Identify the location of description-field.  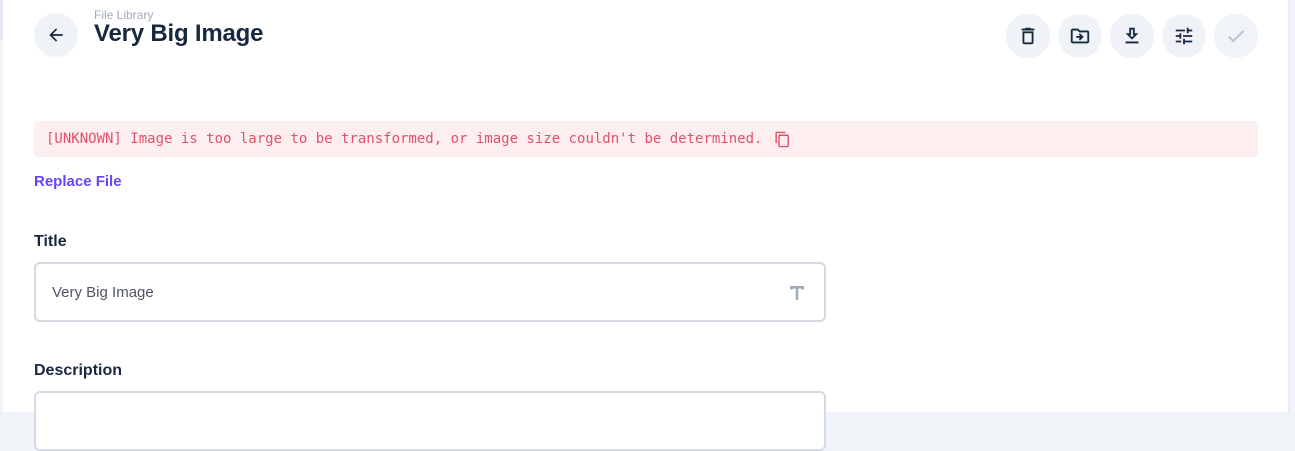
(430, 421).